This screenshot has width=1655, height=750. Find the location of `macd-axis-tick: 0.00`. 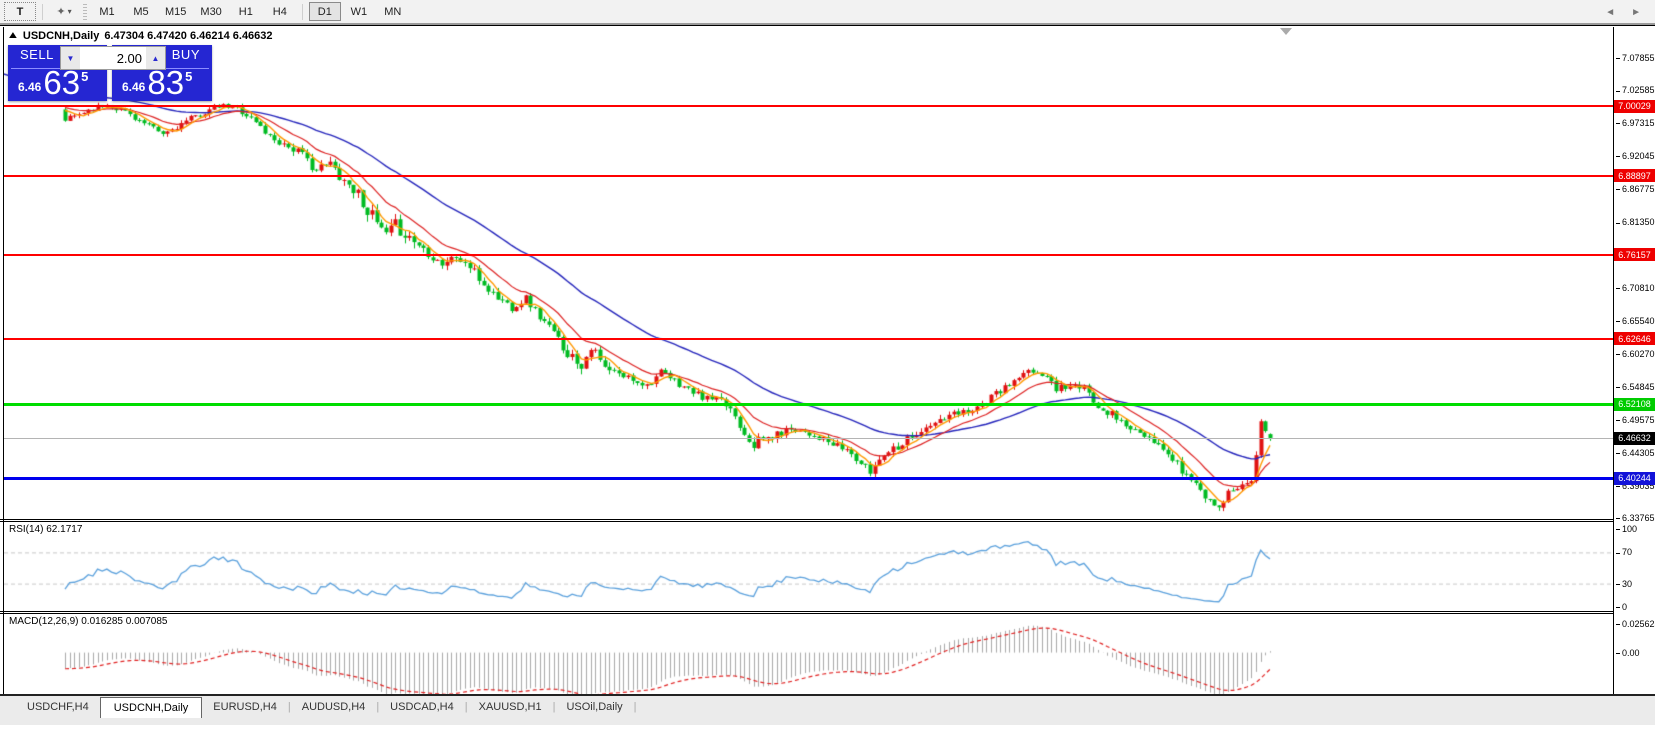

macd-axis-tick: 0.00 is located at coordinates (1635, 653).